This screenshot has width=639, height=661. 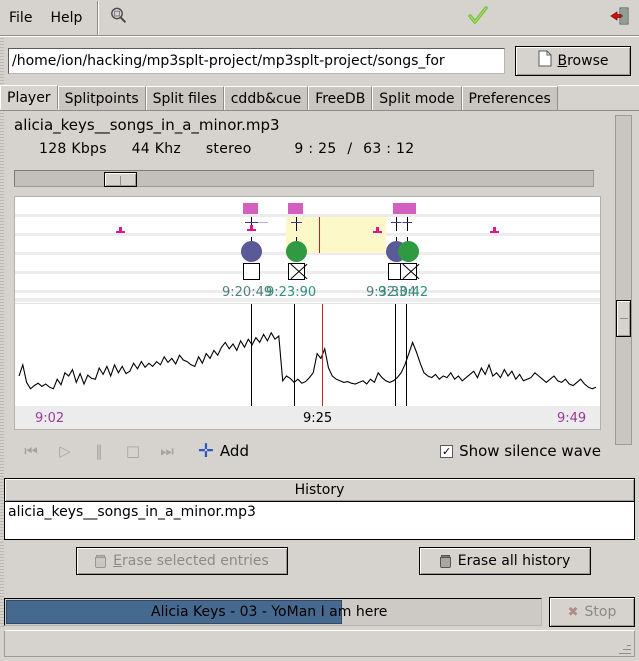 What do you see at coordinates (322, 355) in the screenshot?
I see `wave-play-cursor` at bounding box center [322, 355].